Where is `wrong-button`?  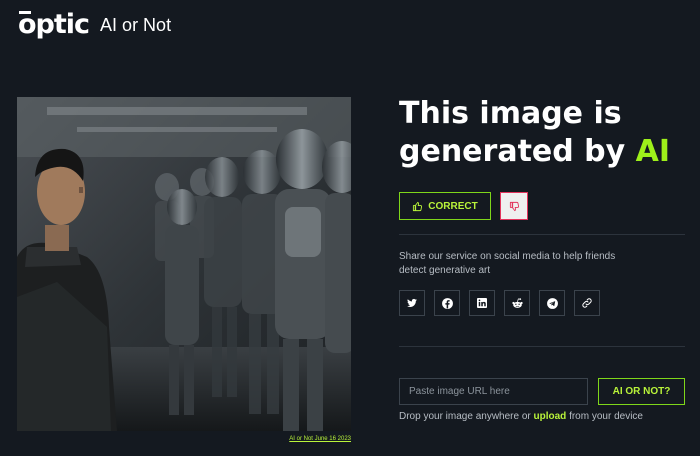
wrong-button is located at coordinates (514, 206).